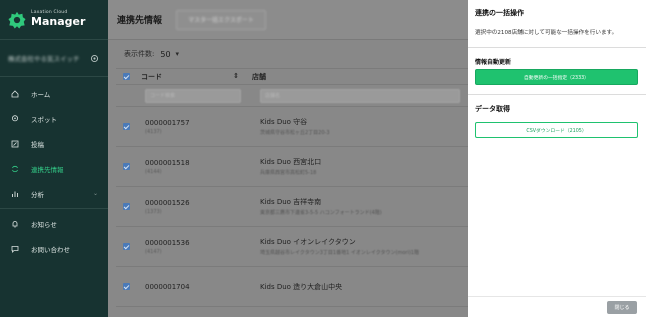  I want to click on sort-icon: ⇕, so click(236, 77).